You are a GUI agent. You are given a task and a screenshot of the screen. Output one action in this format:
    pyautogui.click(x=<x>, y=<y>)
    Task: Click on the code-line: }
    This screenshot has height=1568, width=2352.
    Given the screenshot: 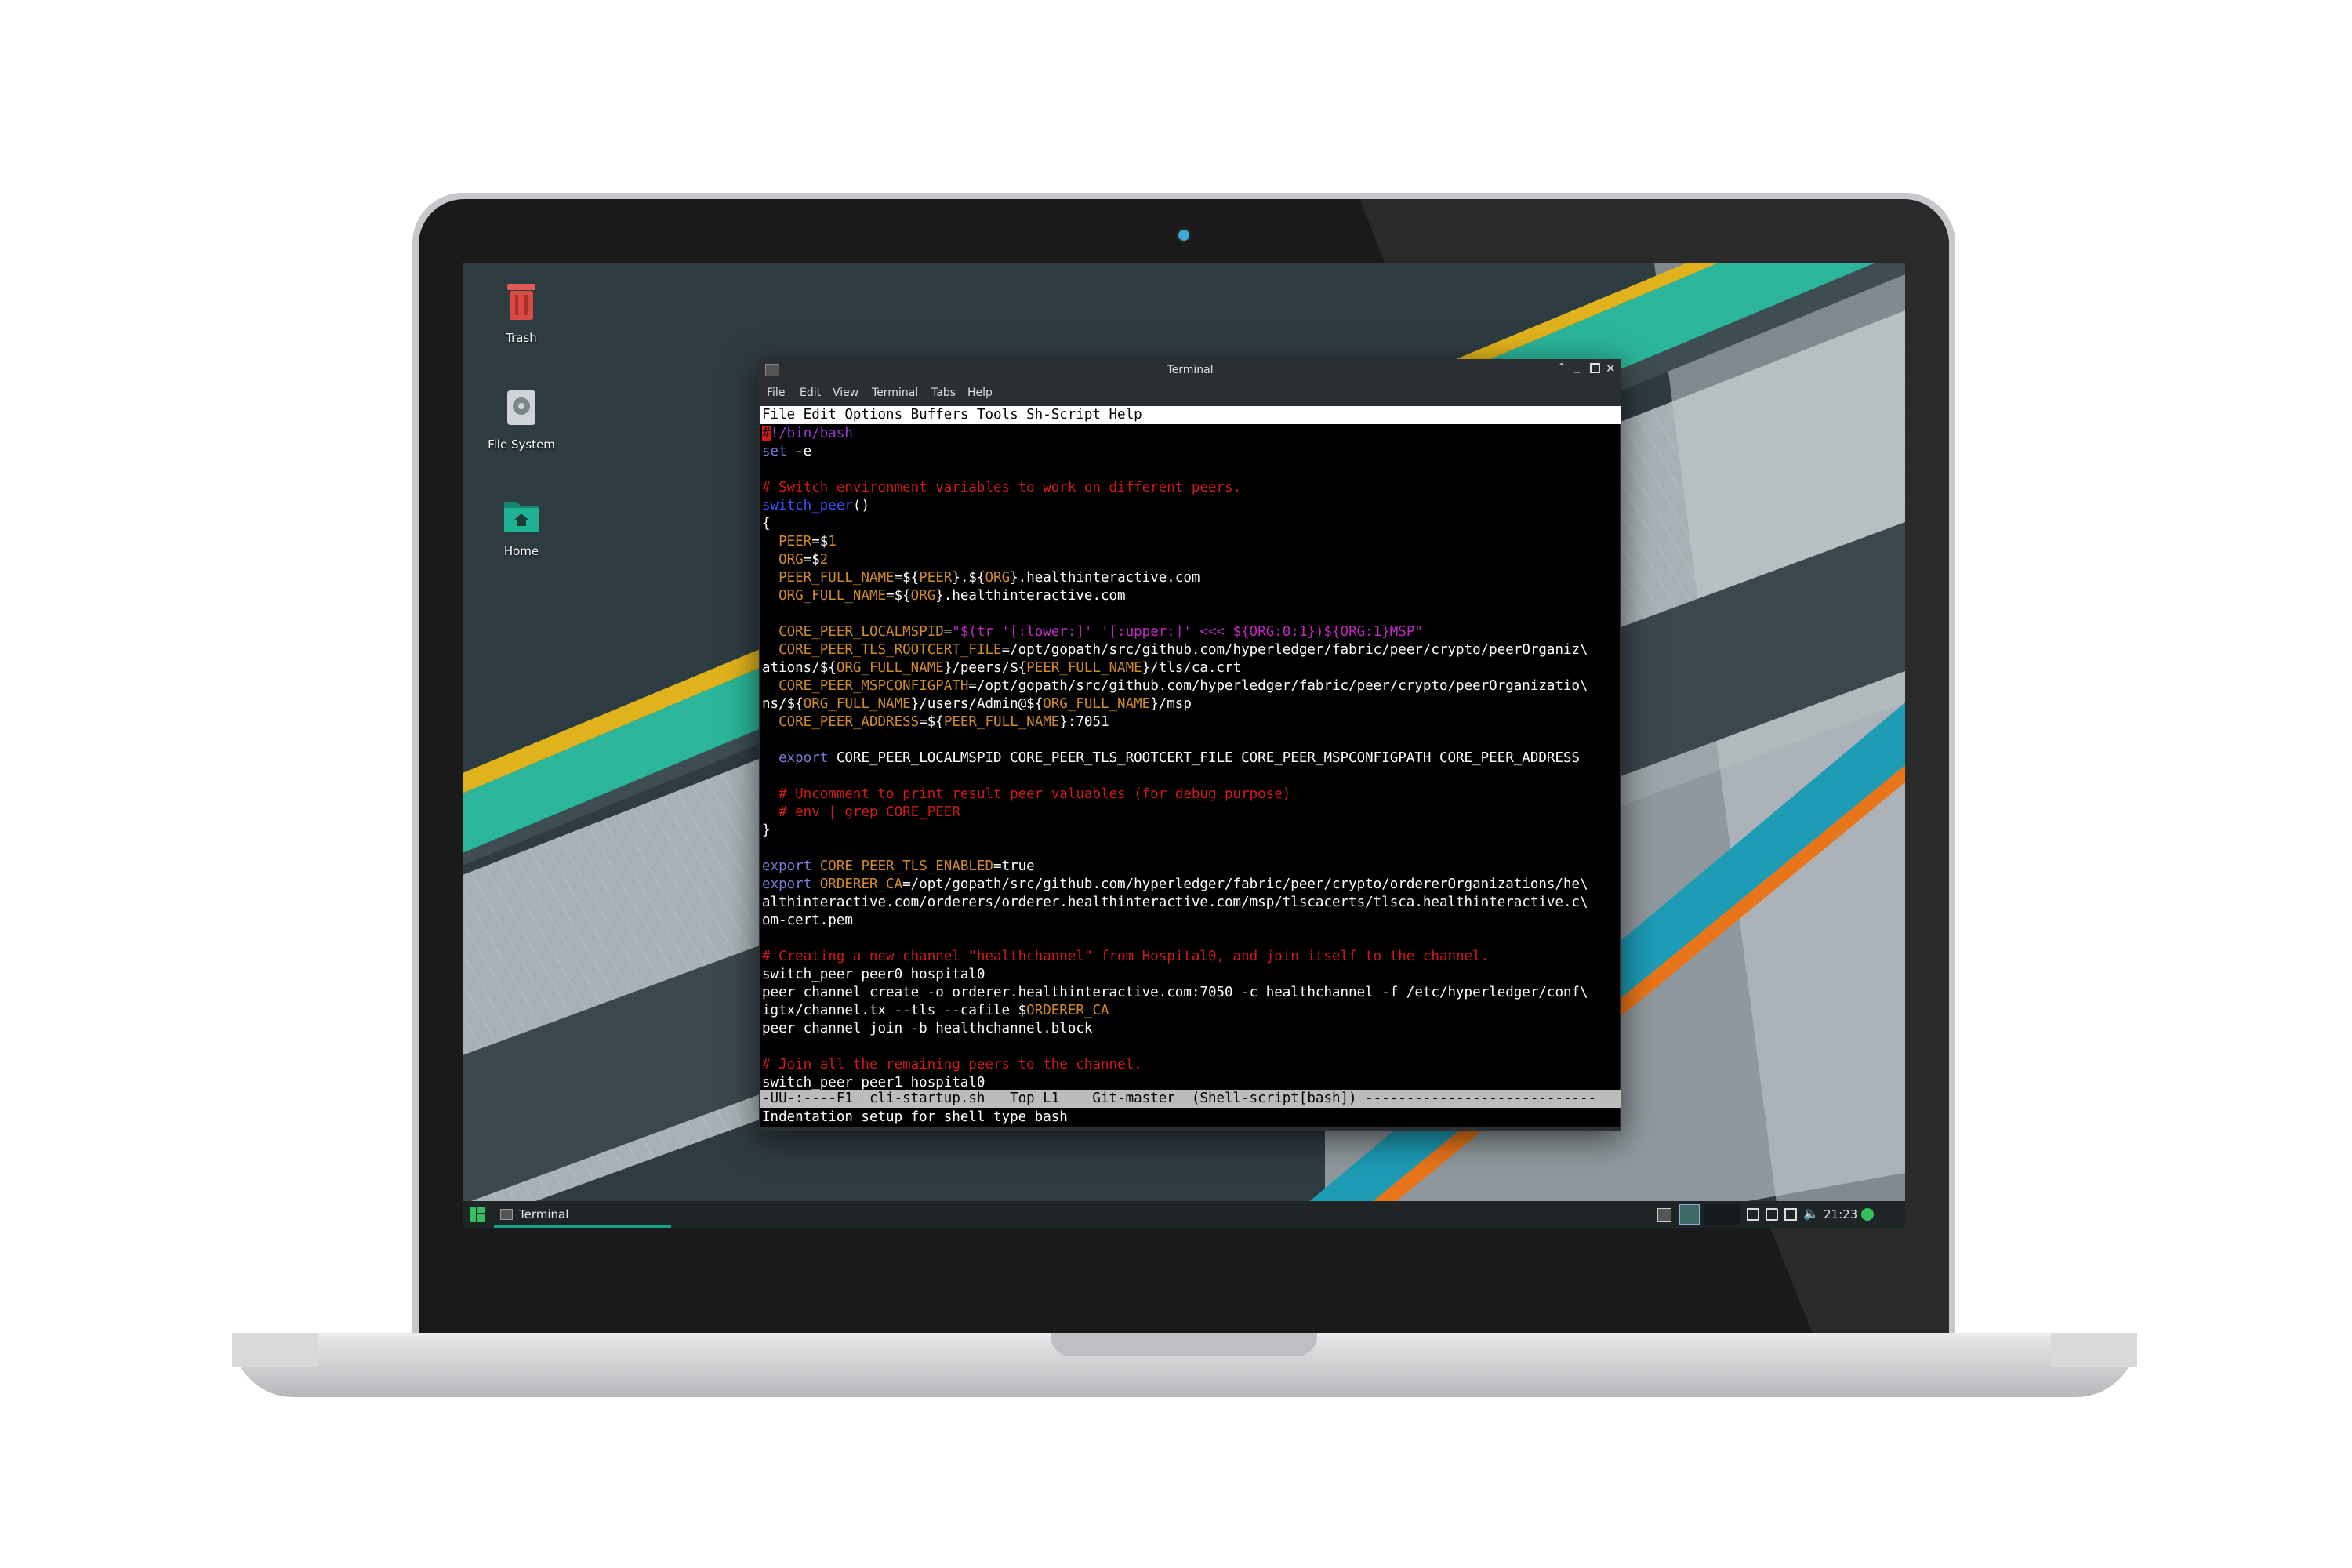 What is the action you would take?
    pyautogui.click(x=1191, y=831)
    